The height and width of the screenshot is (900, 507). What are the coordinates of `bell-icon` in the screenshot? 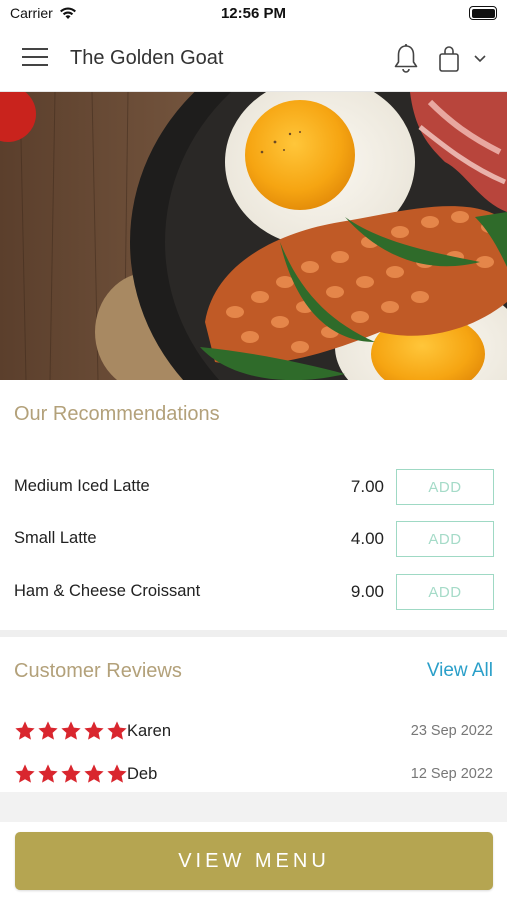 It's located at (406, 59).